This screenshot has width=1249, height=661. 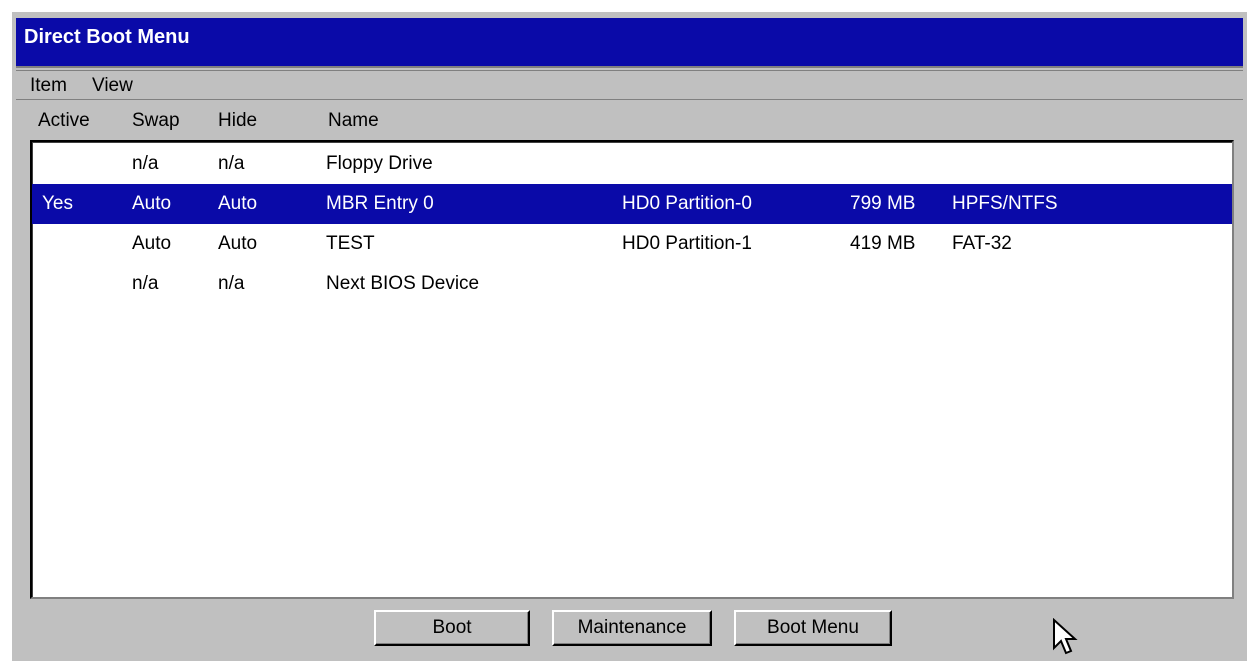 What do you see at coordinates (630, 121) in the screenshot?
I see `column-headers: Active Swap Hide Name` at bounding box center [630, 121].